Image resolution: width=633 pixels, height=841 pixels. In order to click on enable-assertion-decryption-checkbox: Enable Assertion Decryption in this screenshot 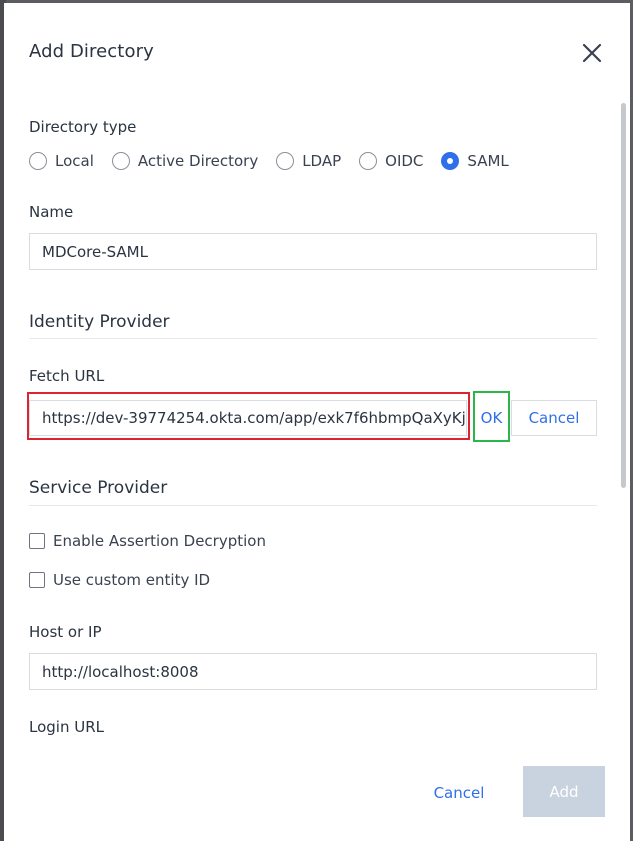, I will do `click(147, 541)`.